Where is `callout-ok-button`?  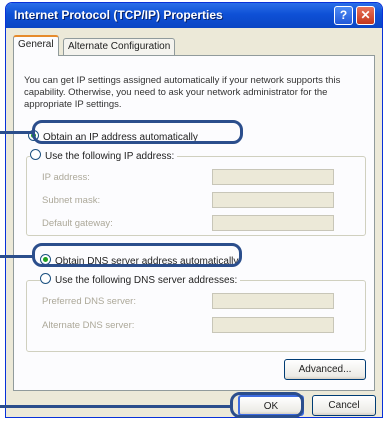
callout-ok-button is located at coordinates (267, 405).